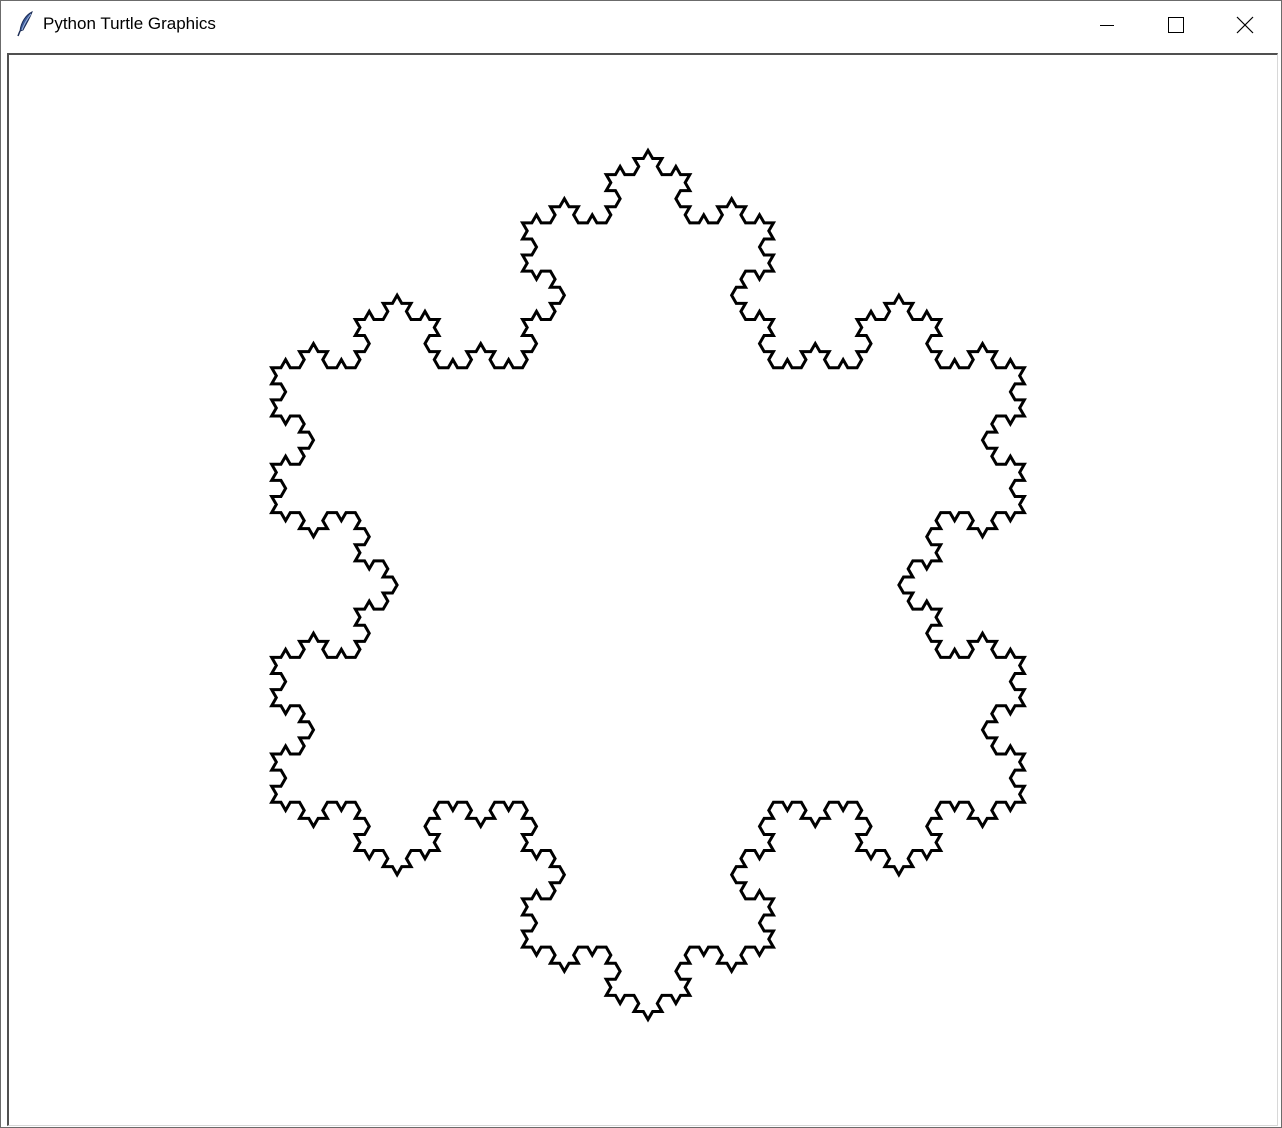 This screenshot has width=1282, height=1128. I want to click on maximize-icon, so click(1176, 24).